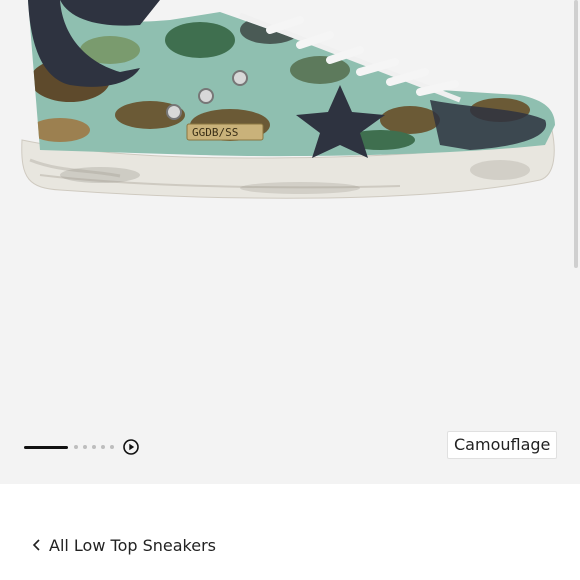 This screenshot has width=580, height=580. Describe the element at coordinates (46, 447) in the screenshot. I see `carousel-dot-active` at that location.